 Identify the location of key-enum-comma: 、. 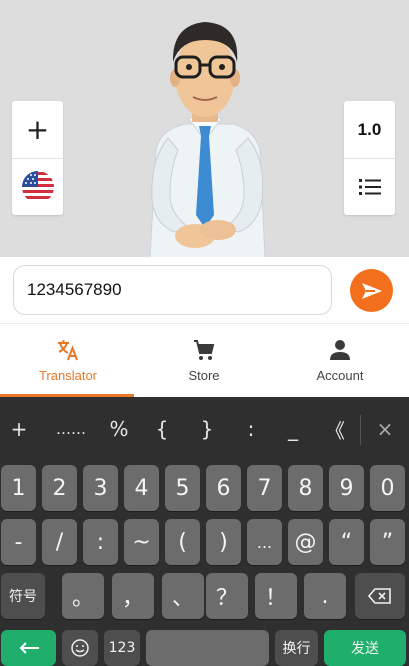
(183, 596).